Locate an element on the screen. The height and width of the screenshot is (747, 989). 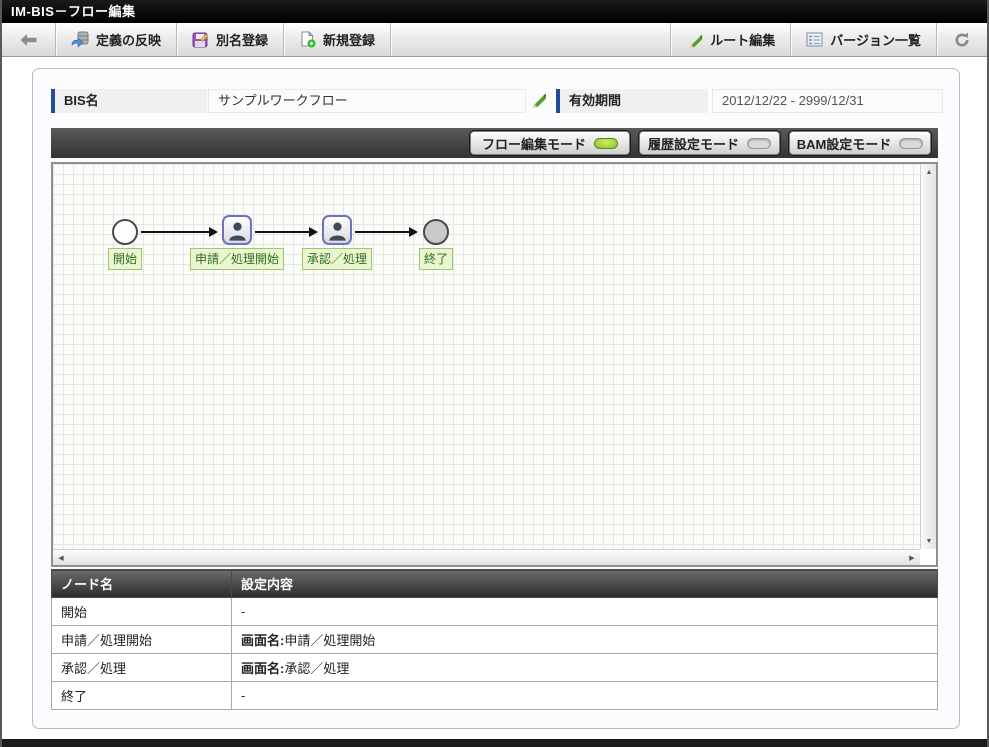
new-register-button: 新規登録 is located at coordinates (338, 39).